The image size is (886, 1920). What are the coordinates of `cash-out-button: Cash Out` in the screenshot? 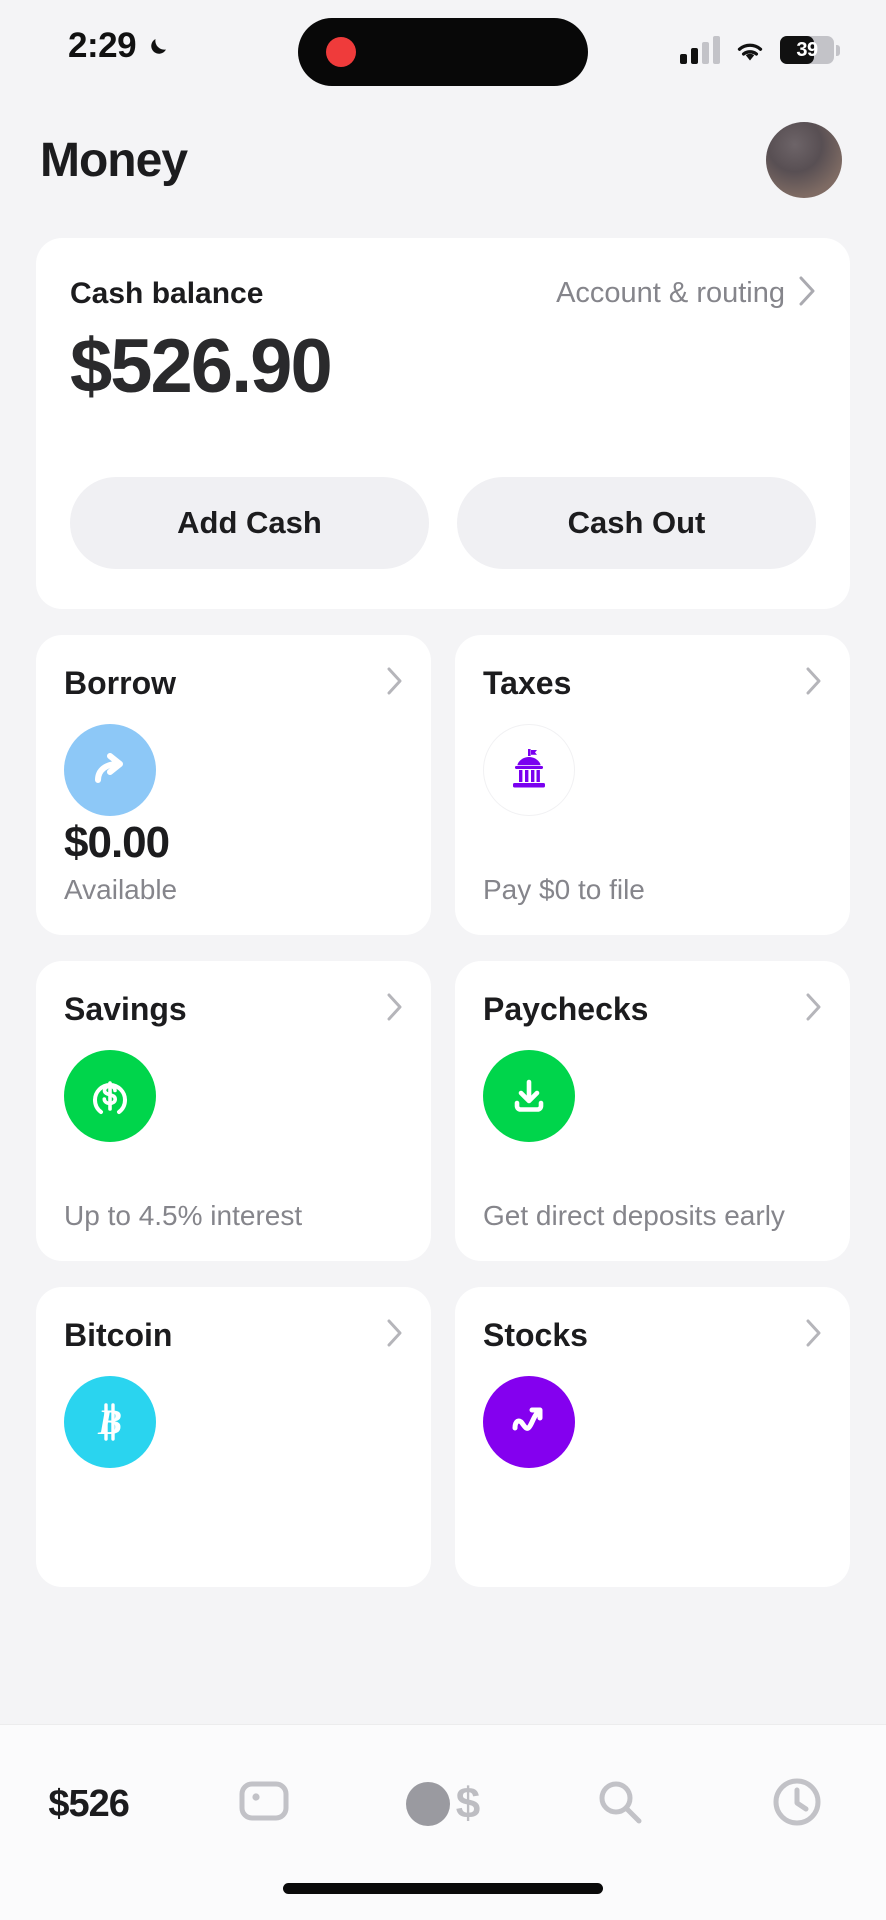 It's located at (636, 523).